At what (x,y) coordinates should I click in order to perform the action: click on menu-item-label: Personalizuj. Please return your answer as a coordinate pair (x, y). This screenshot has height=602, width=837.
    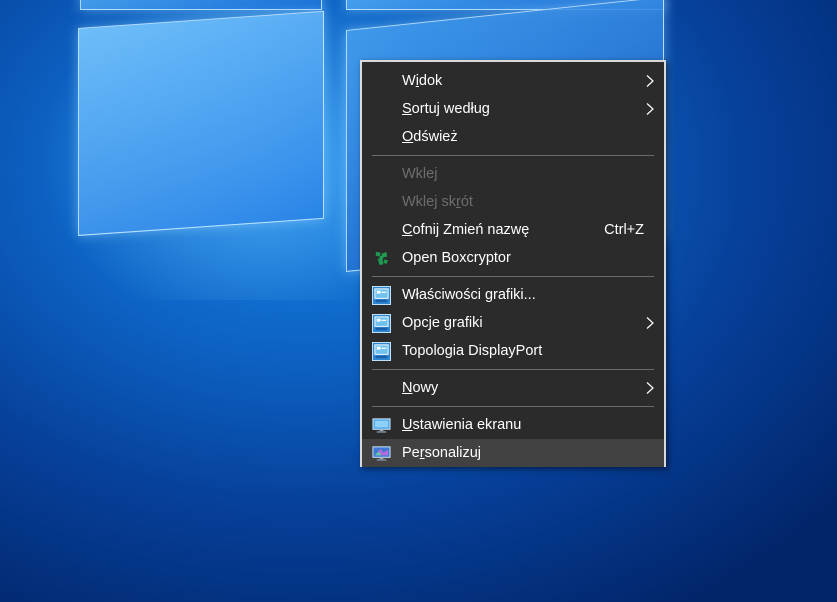
    Looking at the image, I should click on (442, 453).